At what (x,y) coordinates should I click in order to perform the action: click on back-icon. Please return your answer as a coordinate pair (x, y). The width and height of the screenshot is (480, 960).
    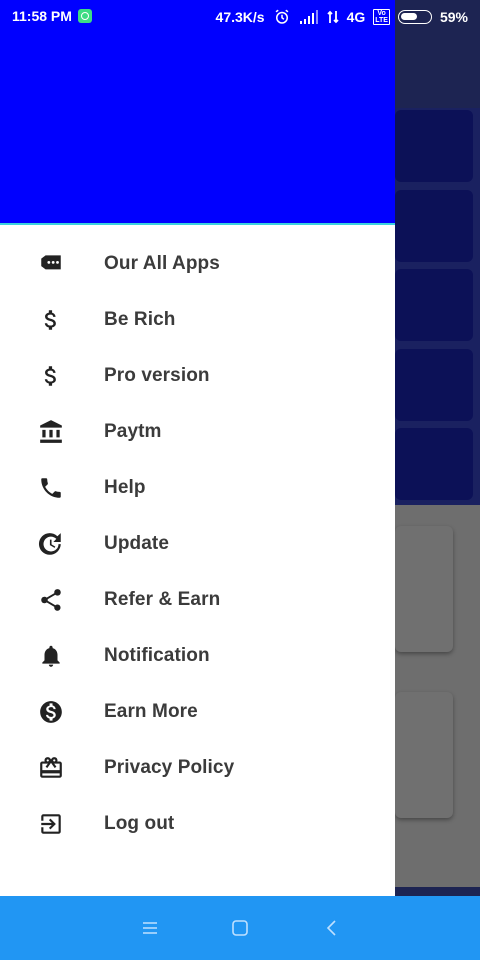
    Looking at the image, I should click on (332, 928).